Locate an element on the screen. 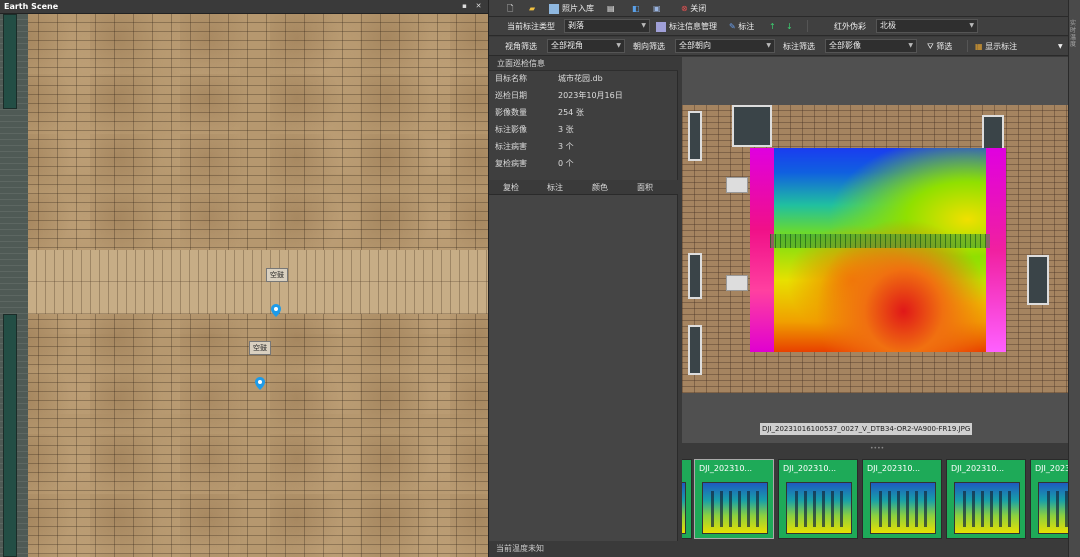 This screenshot has width=1080, height=557. scene-title-bar: Earth Scene ▪ ✕ is located at coordinates (244, 7).